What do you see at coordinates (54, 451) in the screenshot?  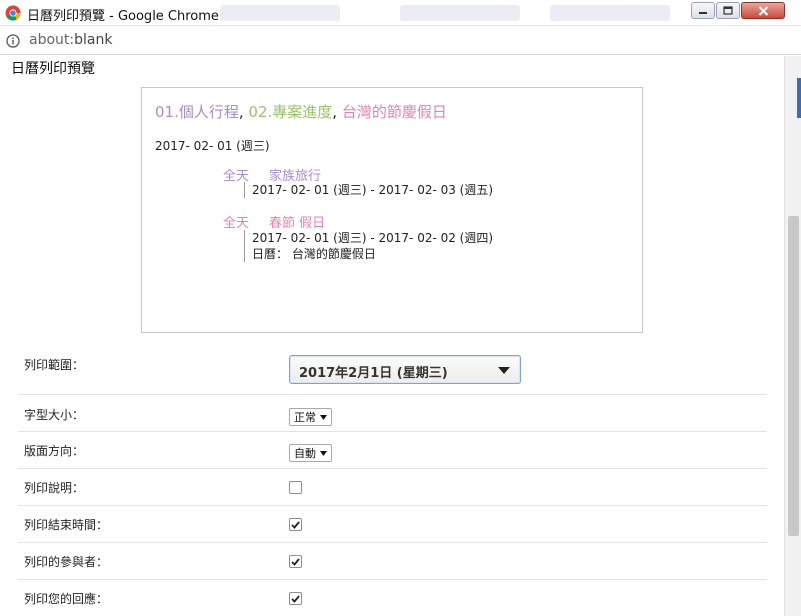 I see `setting-label: 版面方向：` at bounding box center [54, 451].